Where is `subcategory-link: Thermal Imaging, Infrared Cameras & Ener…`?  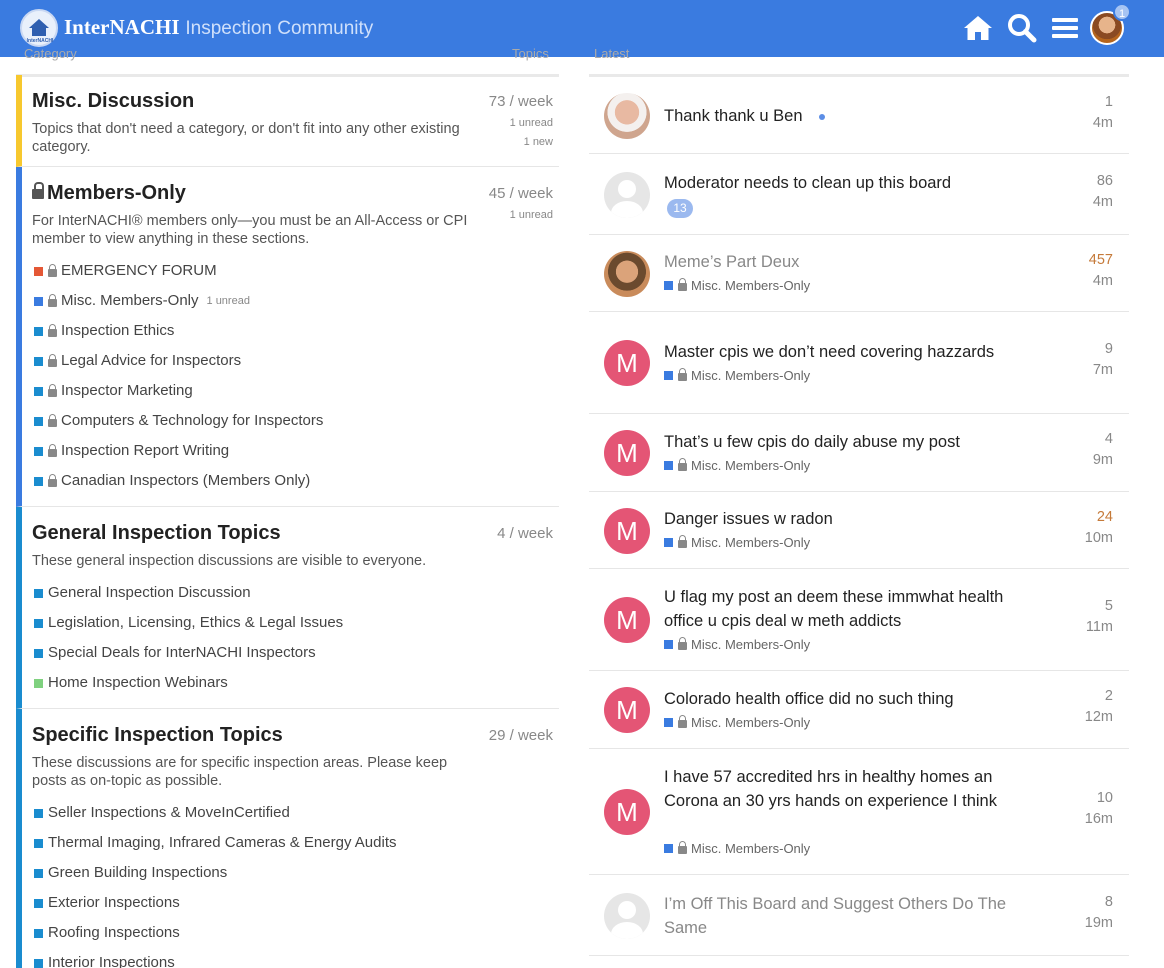 subcategory-link: Thermal Imaging, Infrared Cameras & Ener… is located at coordinates (295, 843).